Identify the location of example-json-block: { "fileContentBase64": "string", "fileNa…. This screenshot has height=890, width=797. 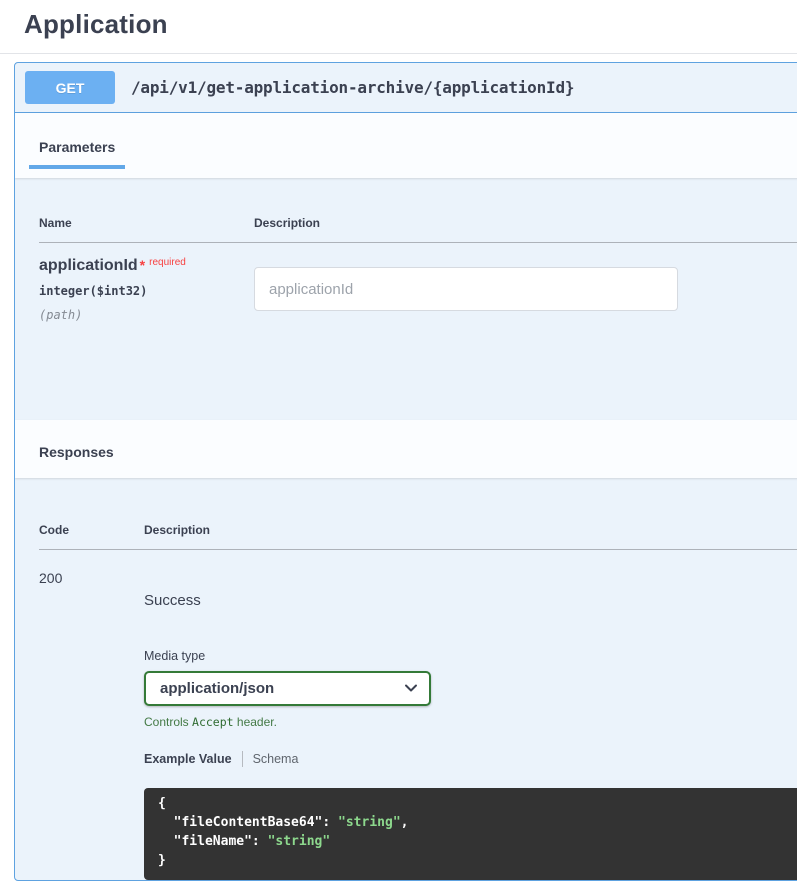
(470, 834).